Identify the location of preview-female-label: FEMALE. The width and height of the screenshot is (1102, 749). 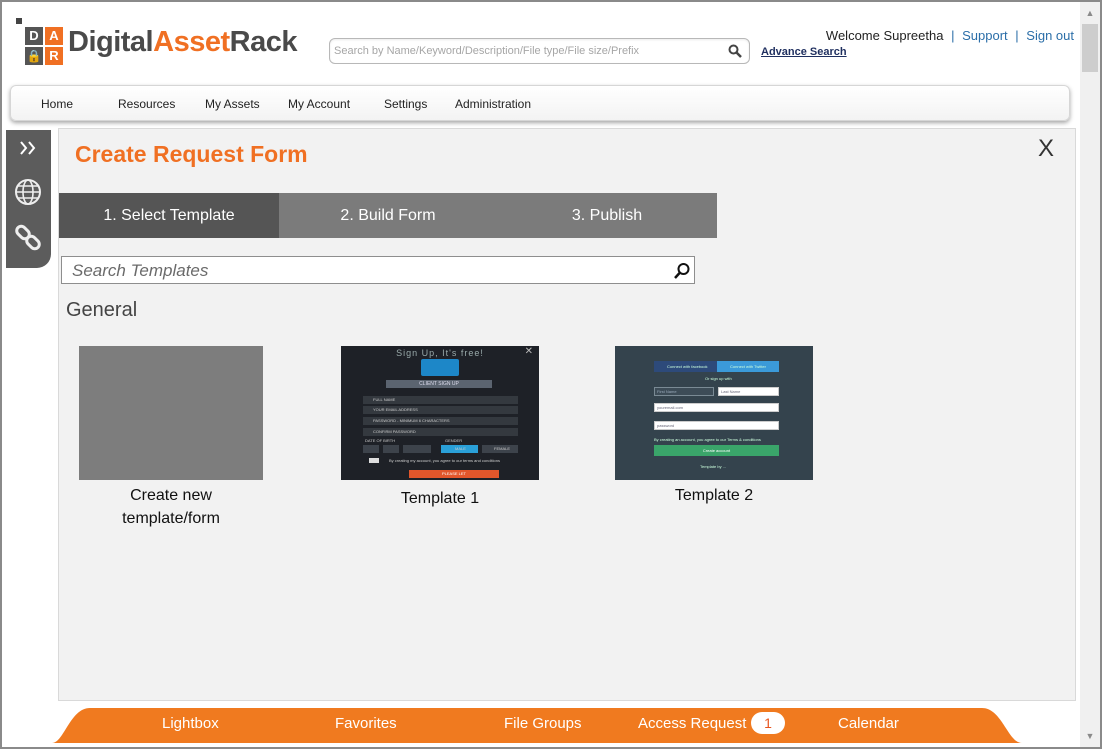
(502, 448).